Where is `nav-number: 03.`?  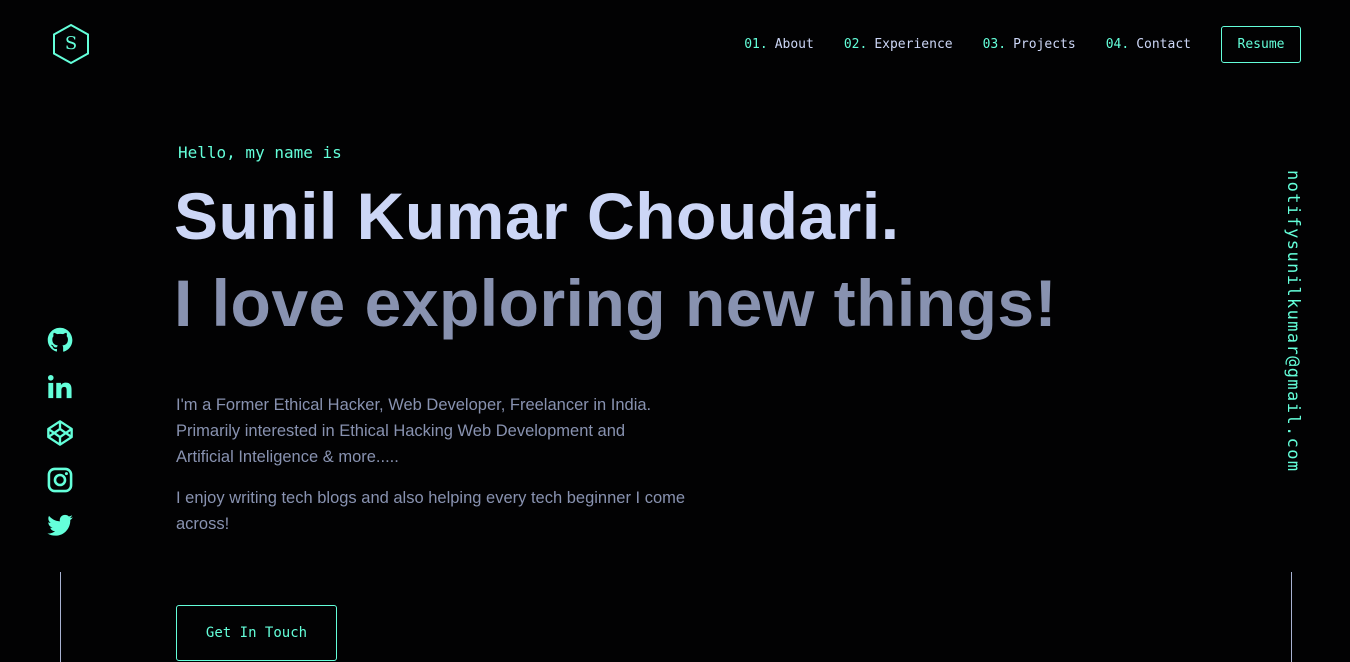 nav-number: 03. is located at coordinates (994, 44).